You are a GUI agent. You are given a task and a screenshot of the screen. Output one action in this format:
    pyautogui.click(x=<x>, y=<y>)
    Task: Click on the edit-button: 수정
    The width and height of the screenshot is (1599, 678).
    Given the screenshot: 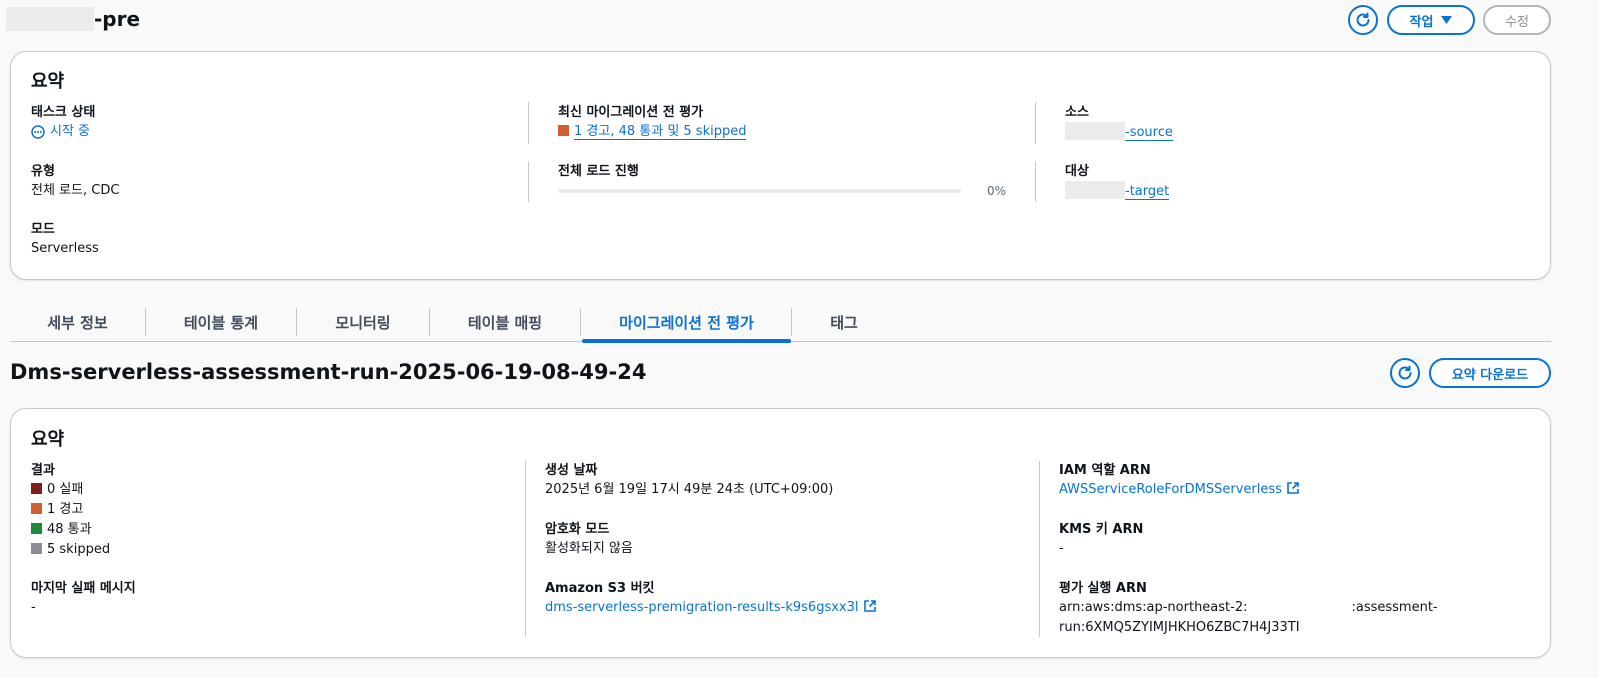 What is the action you would take?
    pyautogui.click(x=1517, y=20)
    